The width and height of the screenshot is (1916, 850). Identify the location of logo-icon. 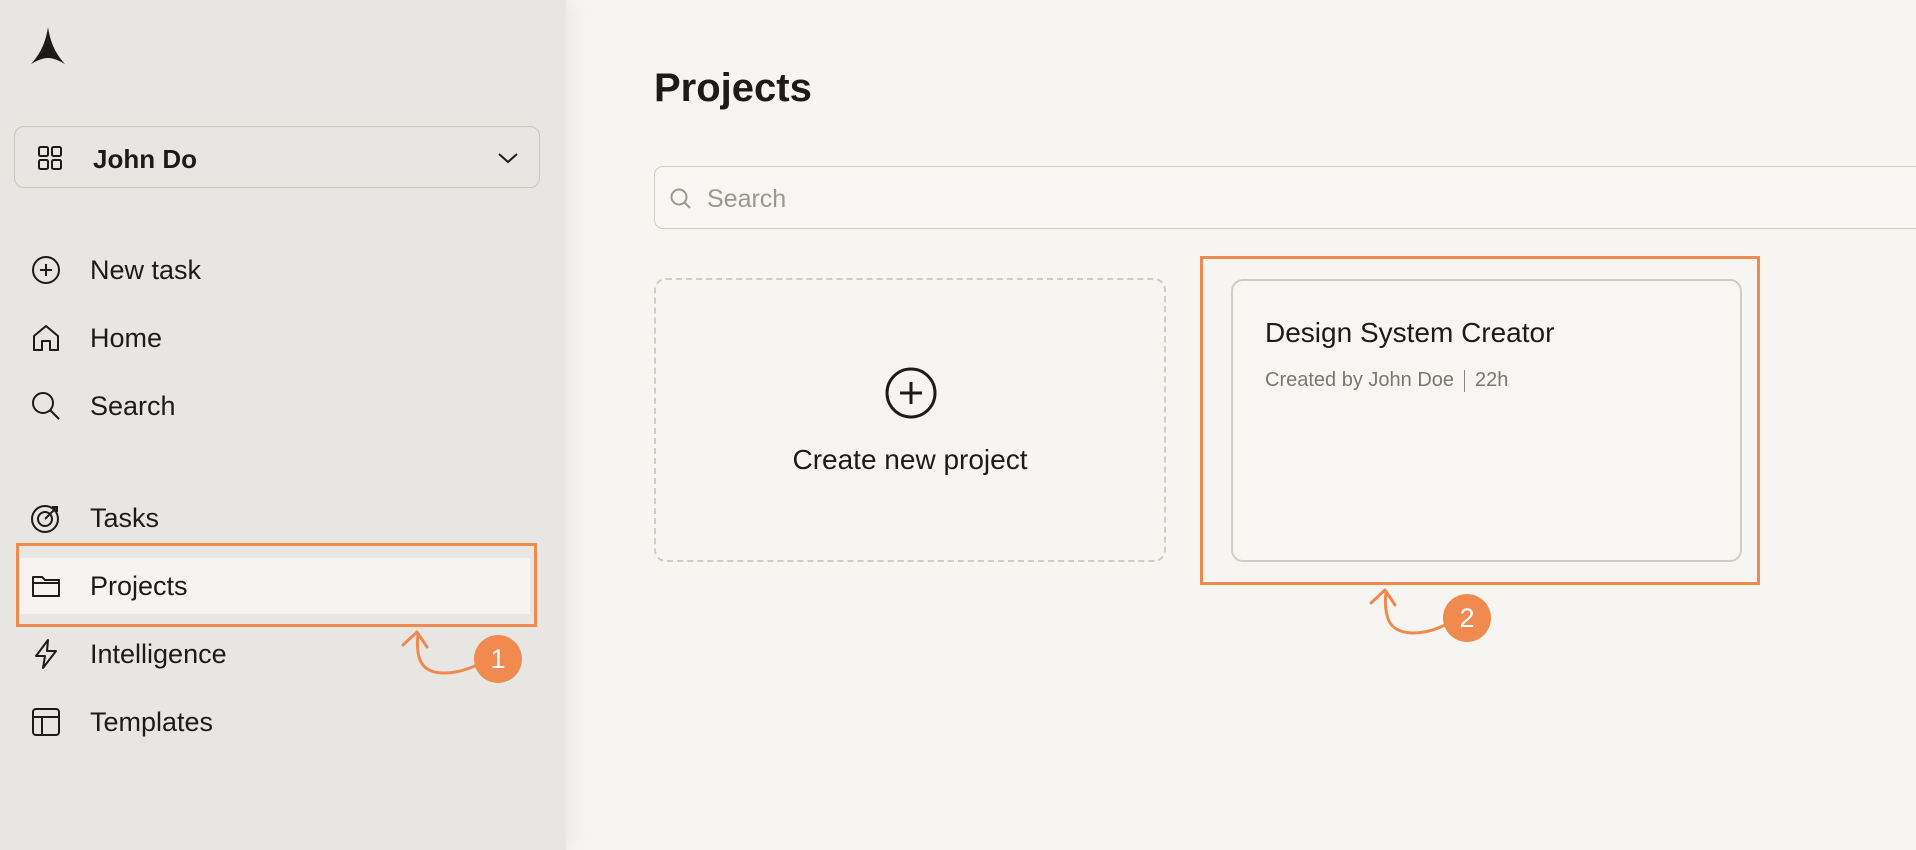
(48, 45).